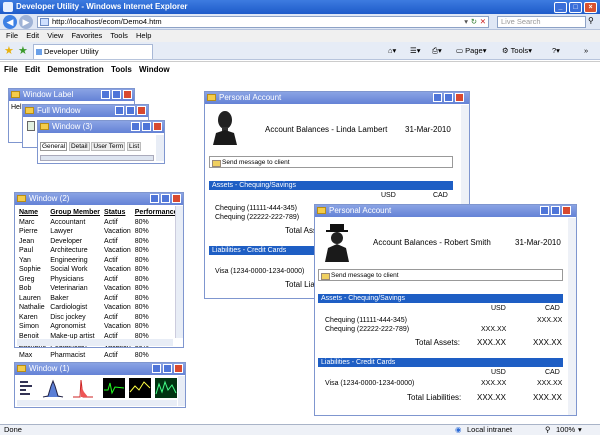 The height and width of the screenshot is (435, 600). What do you see at coordinates (392, 51) in the screenshot?
I see `home-icon: ⌂▾` at bounding box center [392, 51].